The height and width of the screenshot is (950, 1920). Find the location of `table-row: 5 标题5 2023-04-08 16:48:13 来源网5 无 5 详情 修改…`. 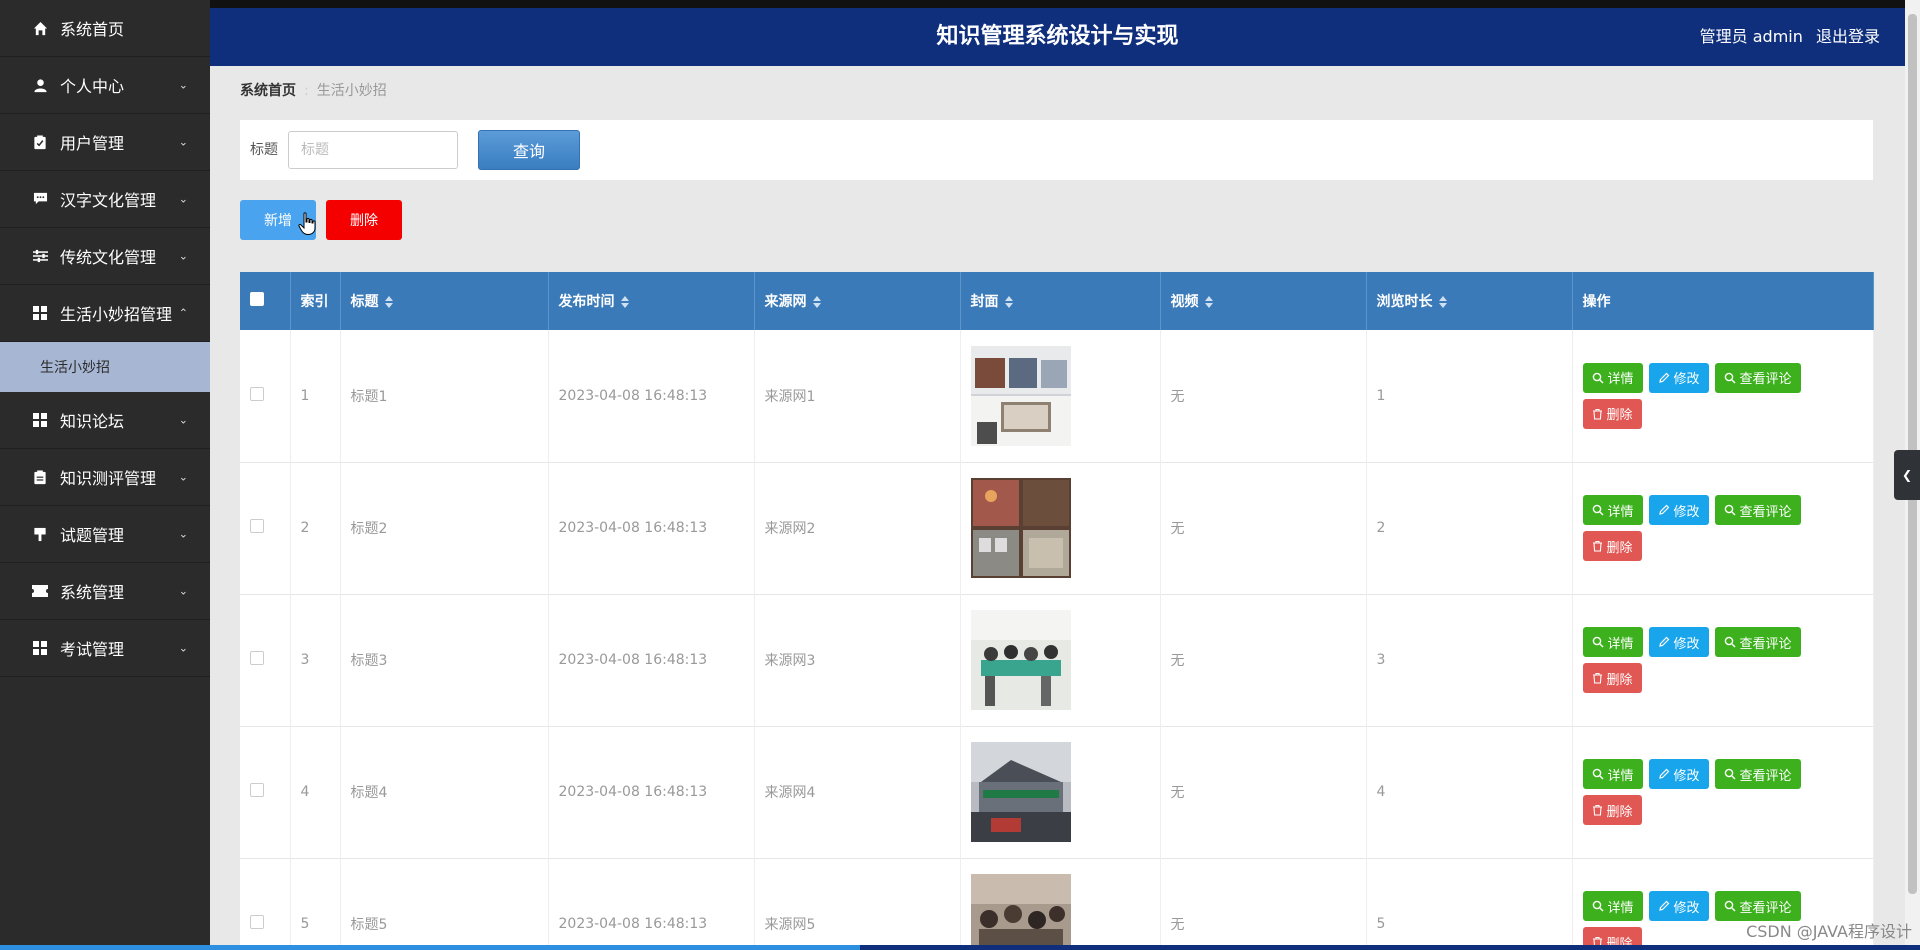

table-row: 5 标题5 2023-04-08 16:48:13 来源网5 无 5 详情 修改… is located at coordinates (1057, 901).